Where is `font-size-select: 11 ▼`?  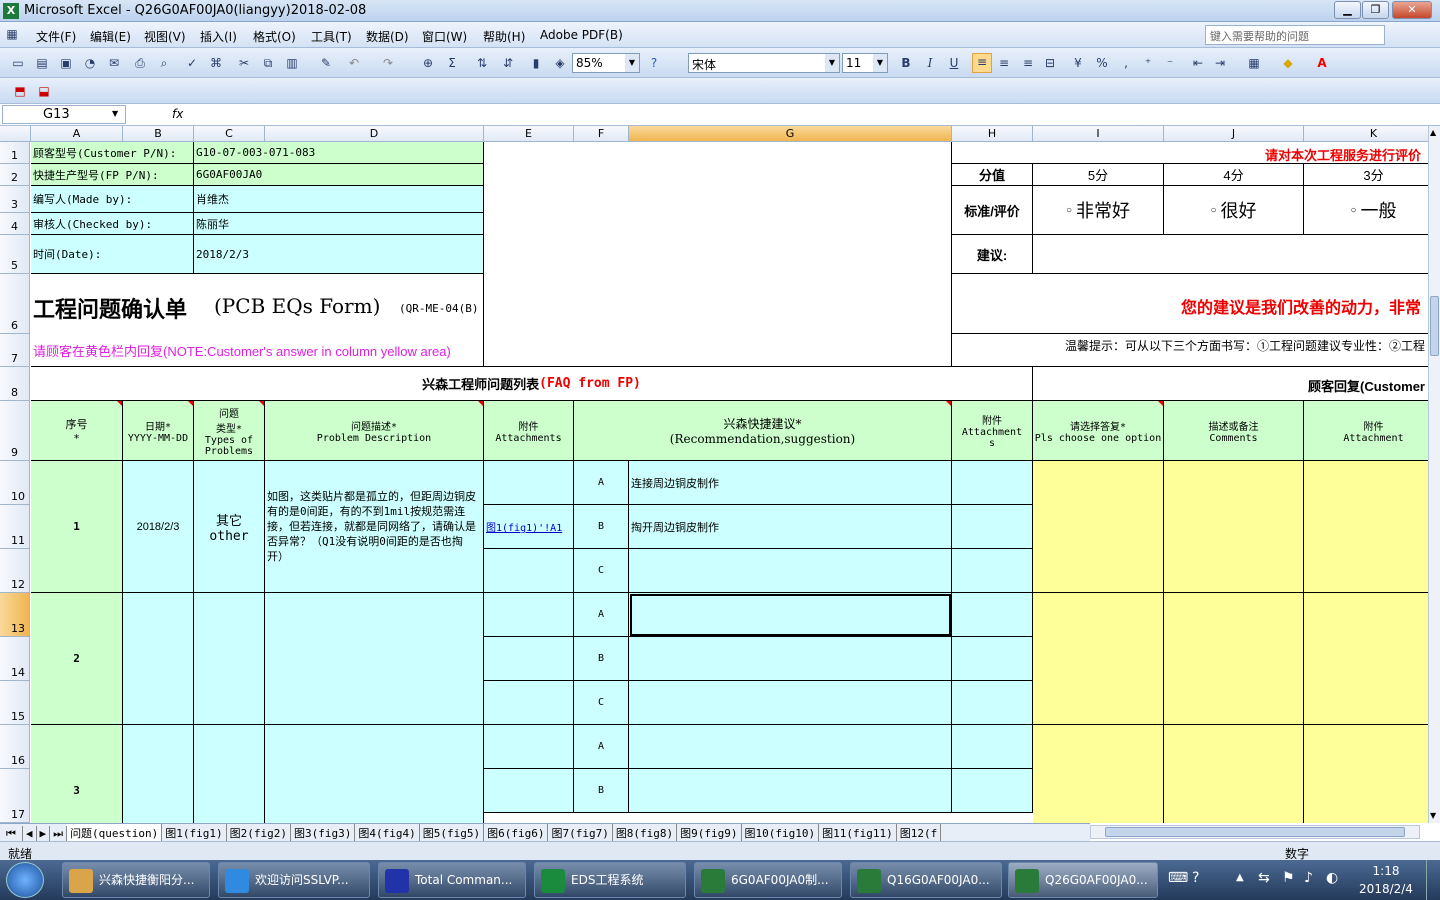 font-size-select: 11 ▼ is located at coordinates (865, 63).